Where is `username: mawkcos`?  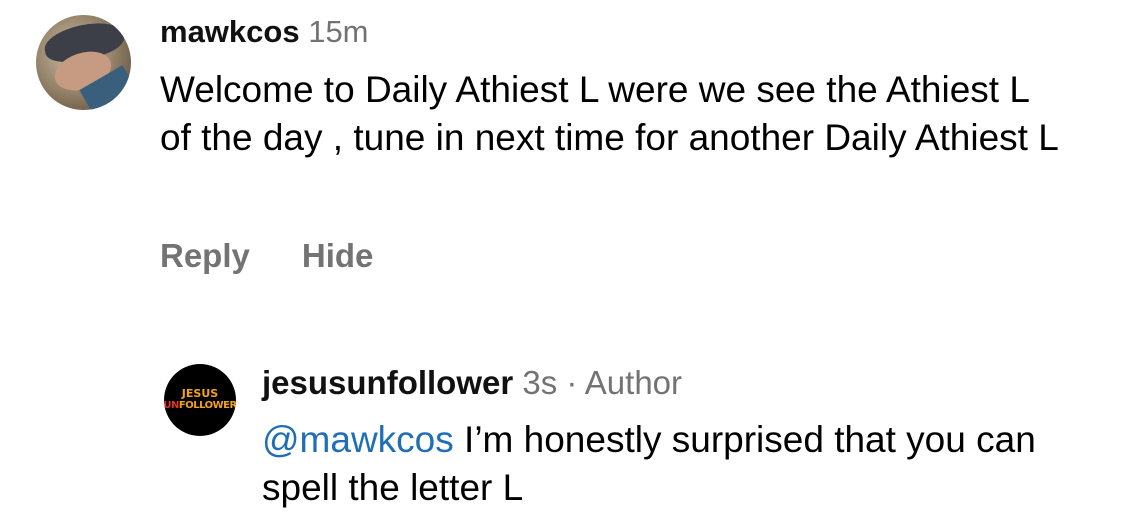 username: mawkcos is located at coordinates (230, 31).